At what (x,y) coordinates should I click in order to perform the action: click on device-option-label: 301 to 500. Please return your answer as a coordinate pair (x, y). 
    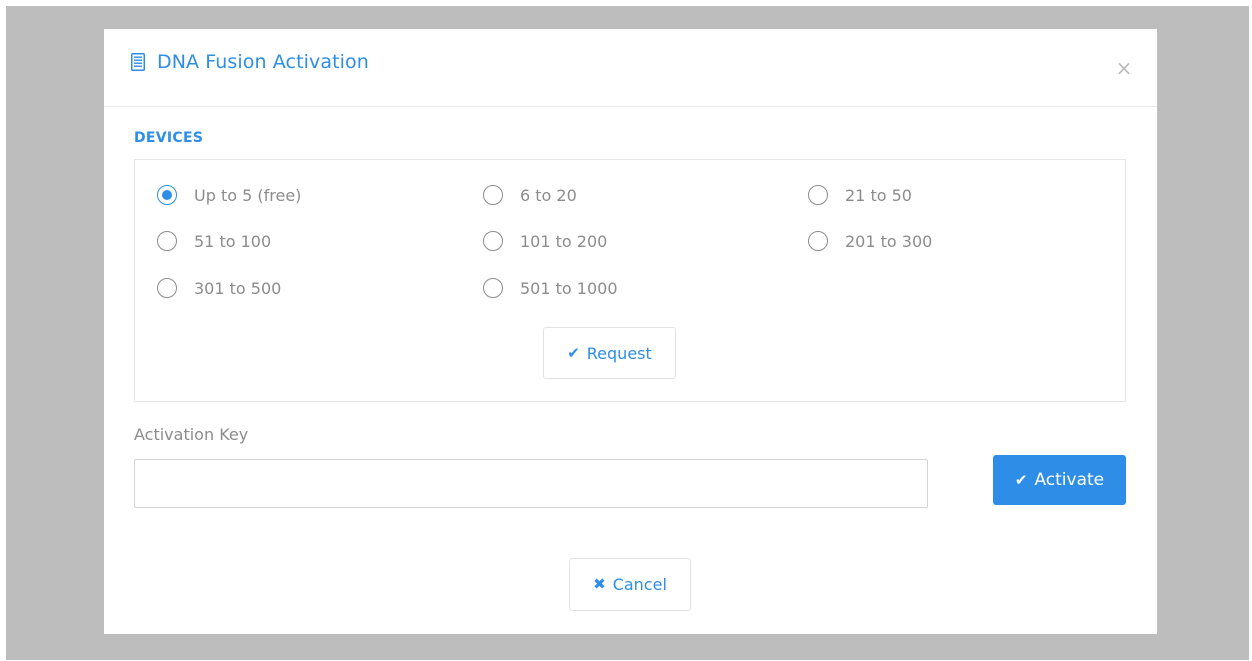
    Looking at the image, I should click on (238, 288).